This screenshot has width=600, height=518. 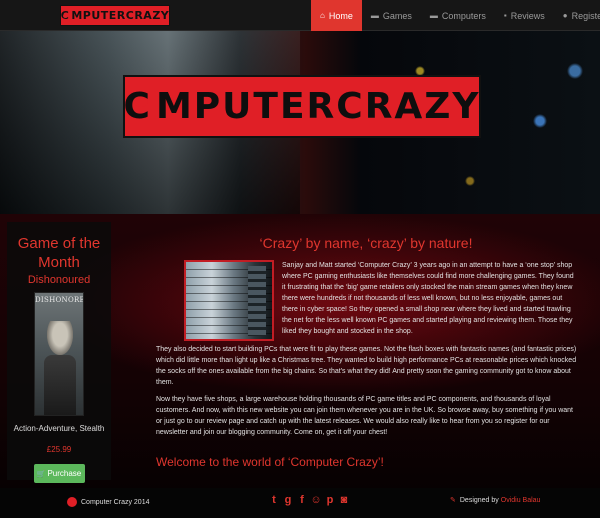 I want to click on facebook-icon: f, so click(x=302, y=500).